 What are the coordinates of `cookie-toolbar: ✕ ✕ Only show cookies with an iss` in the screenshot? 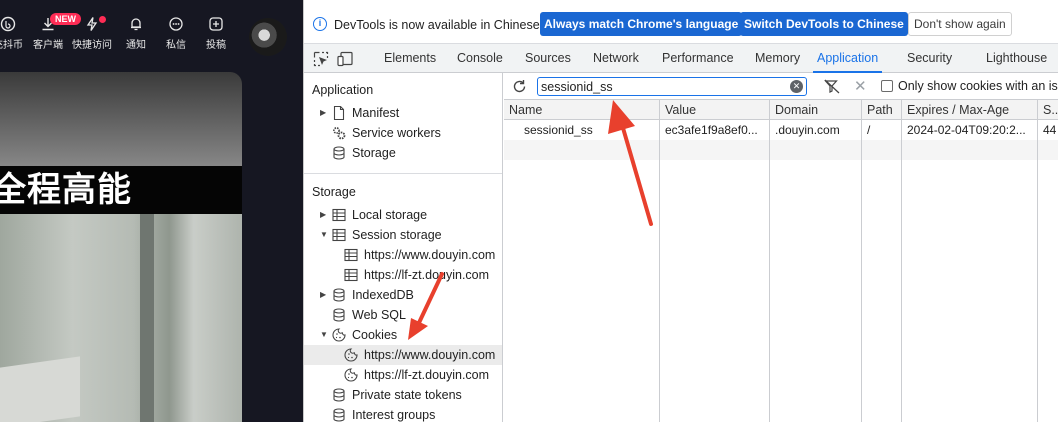 It's located at (781, 86).